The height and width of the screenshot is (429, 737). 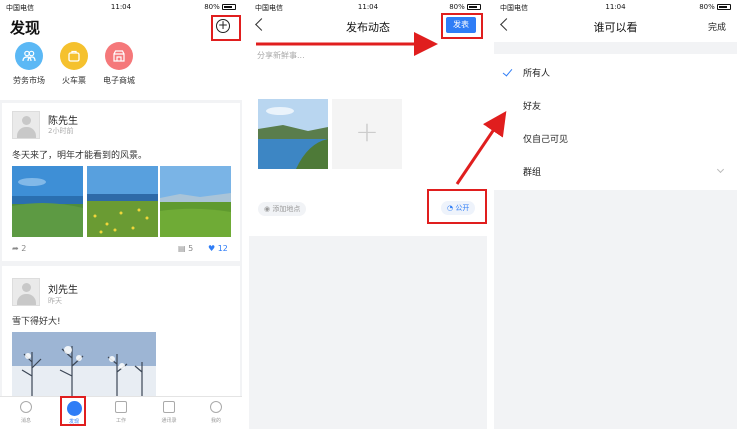 I want to click on quick-action-label: 劳务市场, so click(x=29, y=80).